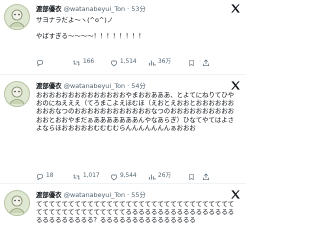 This screenshot has width=320, height=250. Describe the element at coordinates (165, 62) in the screenshot. I see `view-count: 36万` at that location.